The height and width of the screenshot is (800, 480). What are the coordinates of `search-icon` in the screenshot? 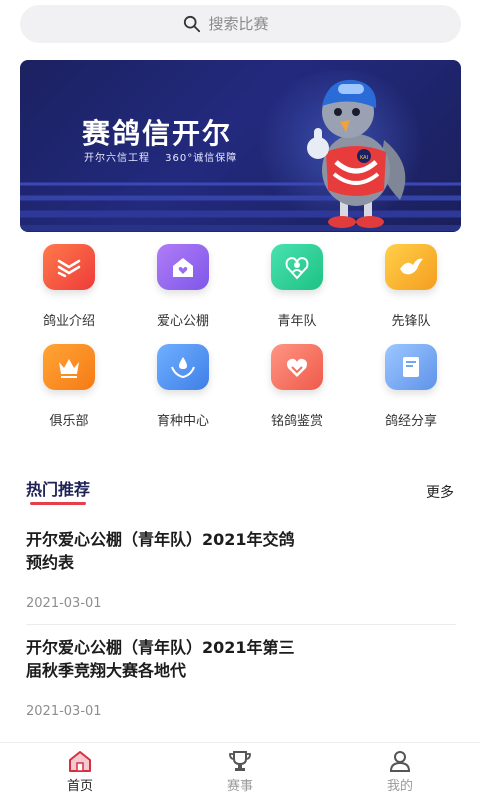 It's located at (191, 24).